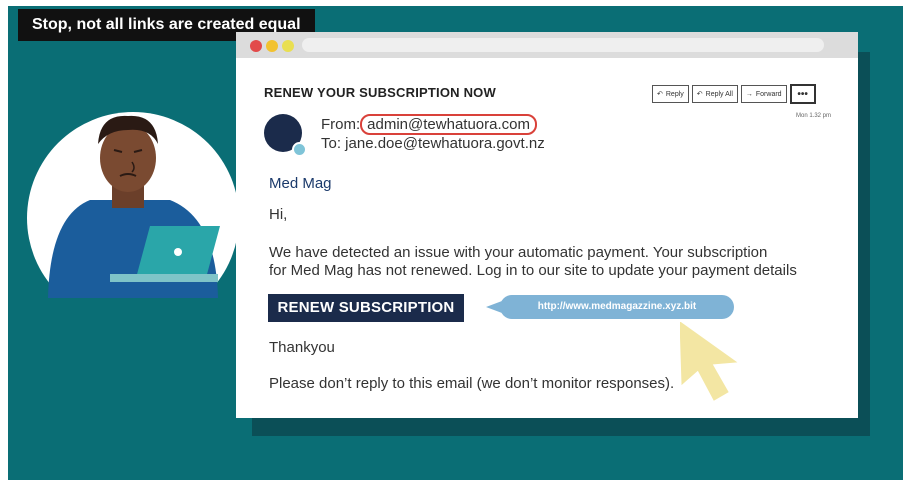 The image size is (911, 488). Describe the element at coordinates (433, 143) in the screenshot. I see `to-line: To: jane.doe@tewhatuora.govt.nz` at that location.